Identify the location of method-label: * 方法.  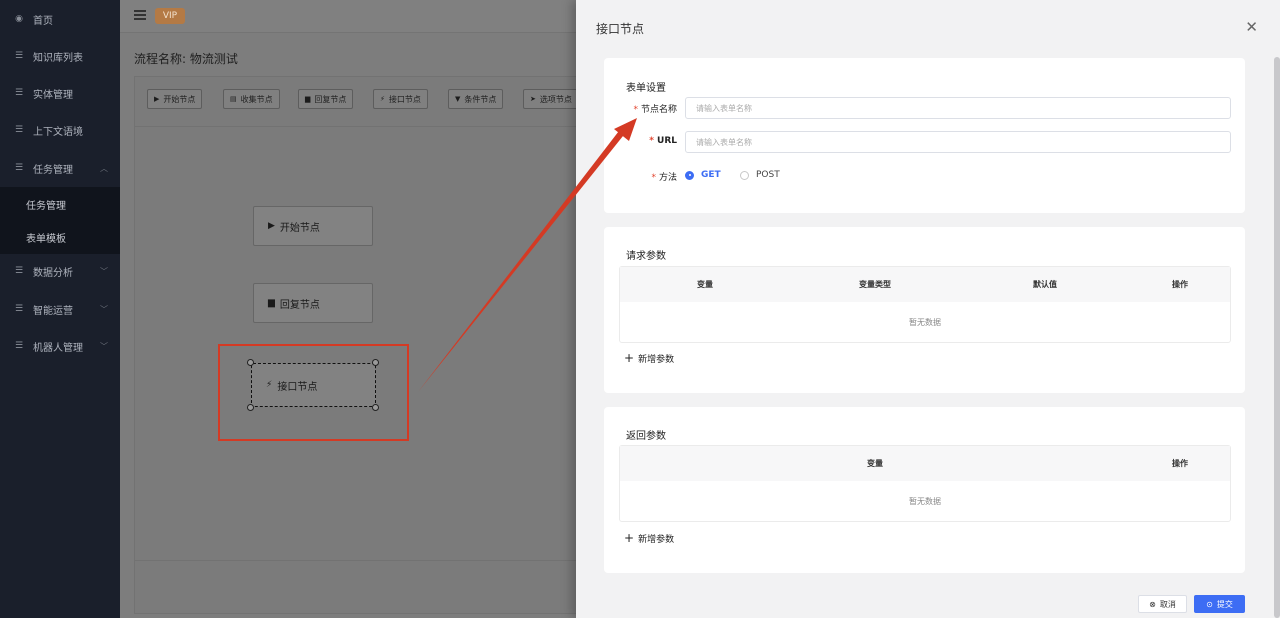
(664, 178).